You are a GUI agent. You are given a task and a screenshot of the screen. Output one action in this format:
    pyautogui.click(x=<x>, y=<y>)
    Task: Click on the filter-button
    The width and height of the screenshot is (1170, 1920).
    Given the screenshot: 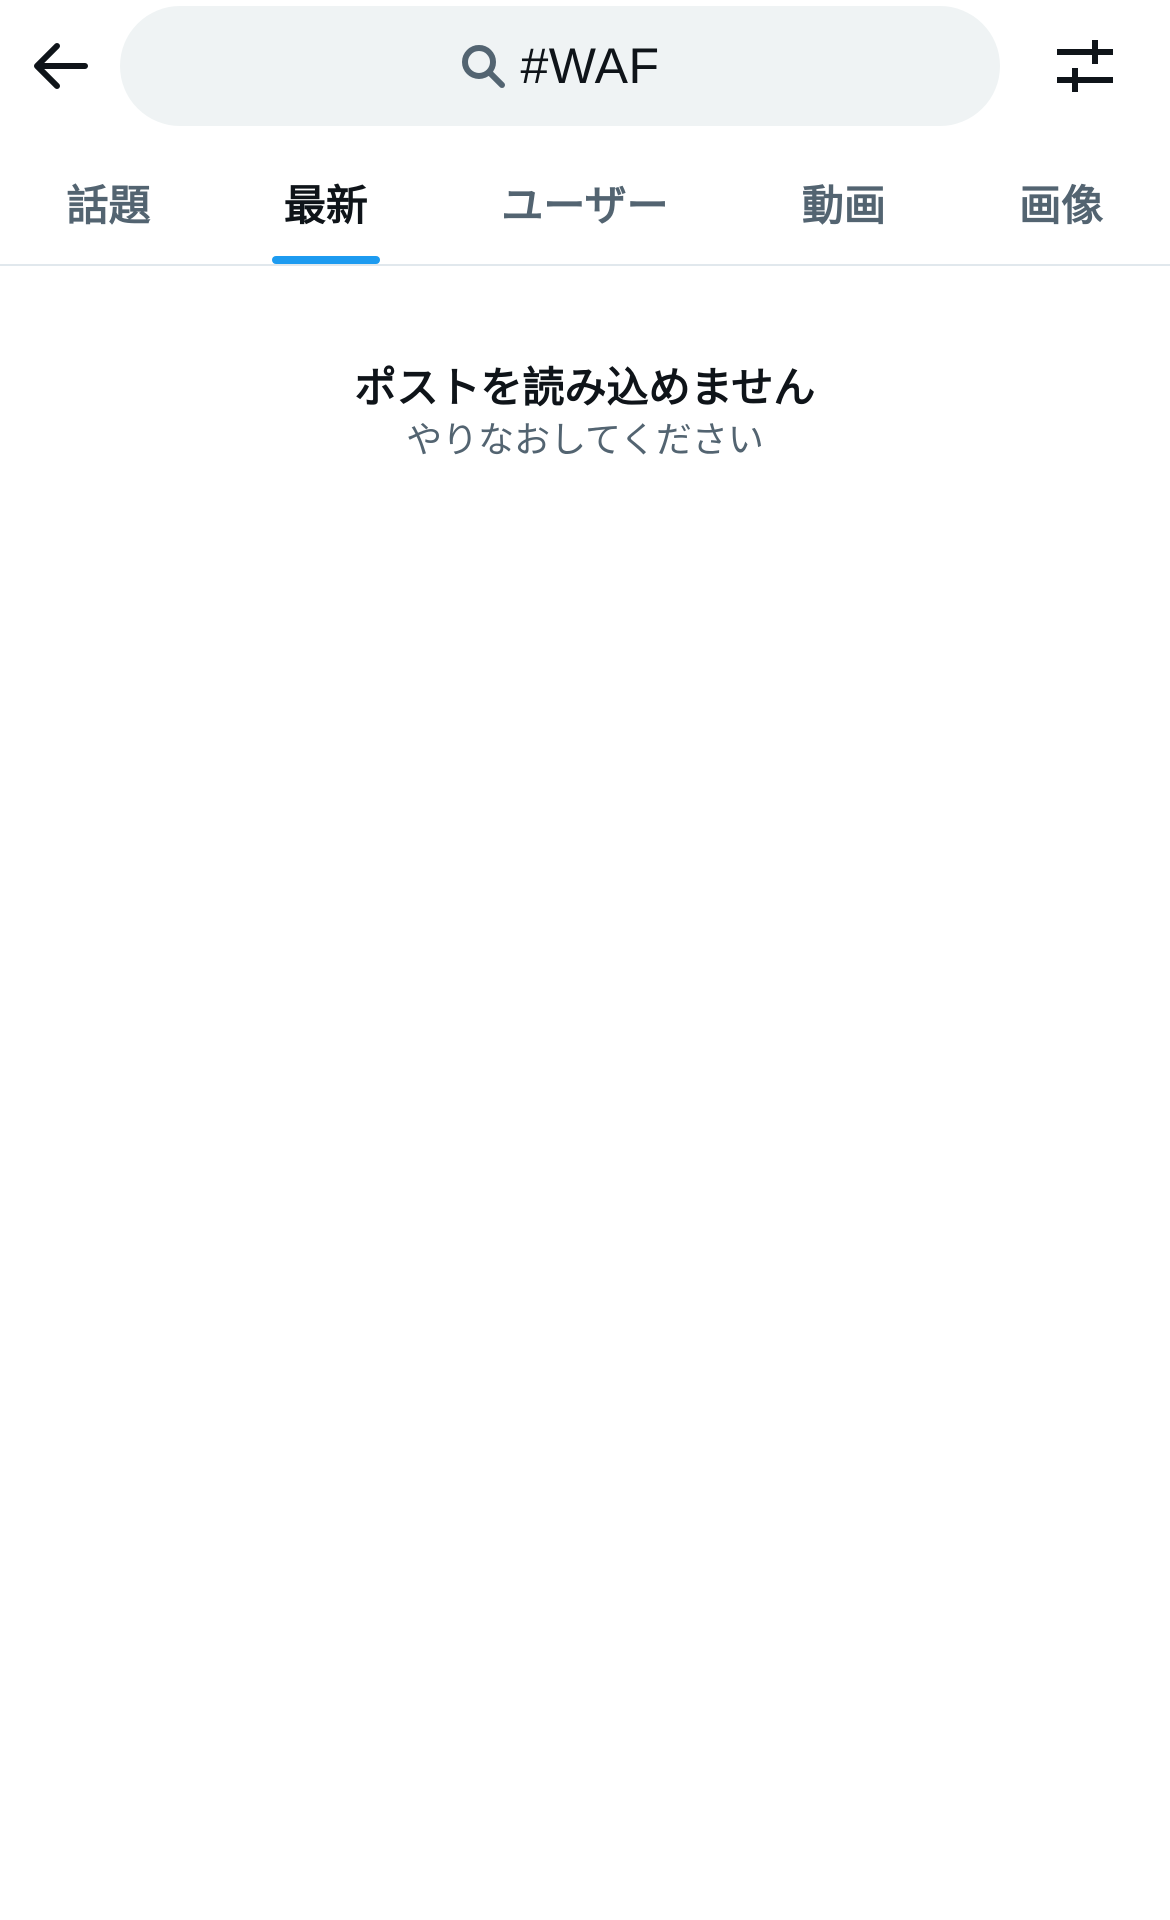 What is the action you would take?
    pyautogui.click(x=1085, y=66)
    